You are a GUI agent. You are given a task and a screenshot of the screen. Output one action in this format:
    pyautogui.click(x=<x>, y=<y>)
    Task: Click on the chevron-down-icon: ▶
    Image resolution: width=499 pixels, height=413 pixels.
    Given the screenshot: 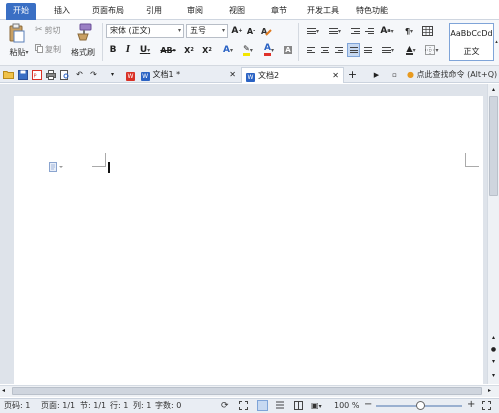 What is the action you would take?
    pyautogui.click(x=376, y=74)
    